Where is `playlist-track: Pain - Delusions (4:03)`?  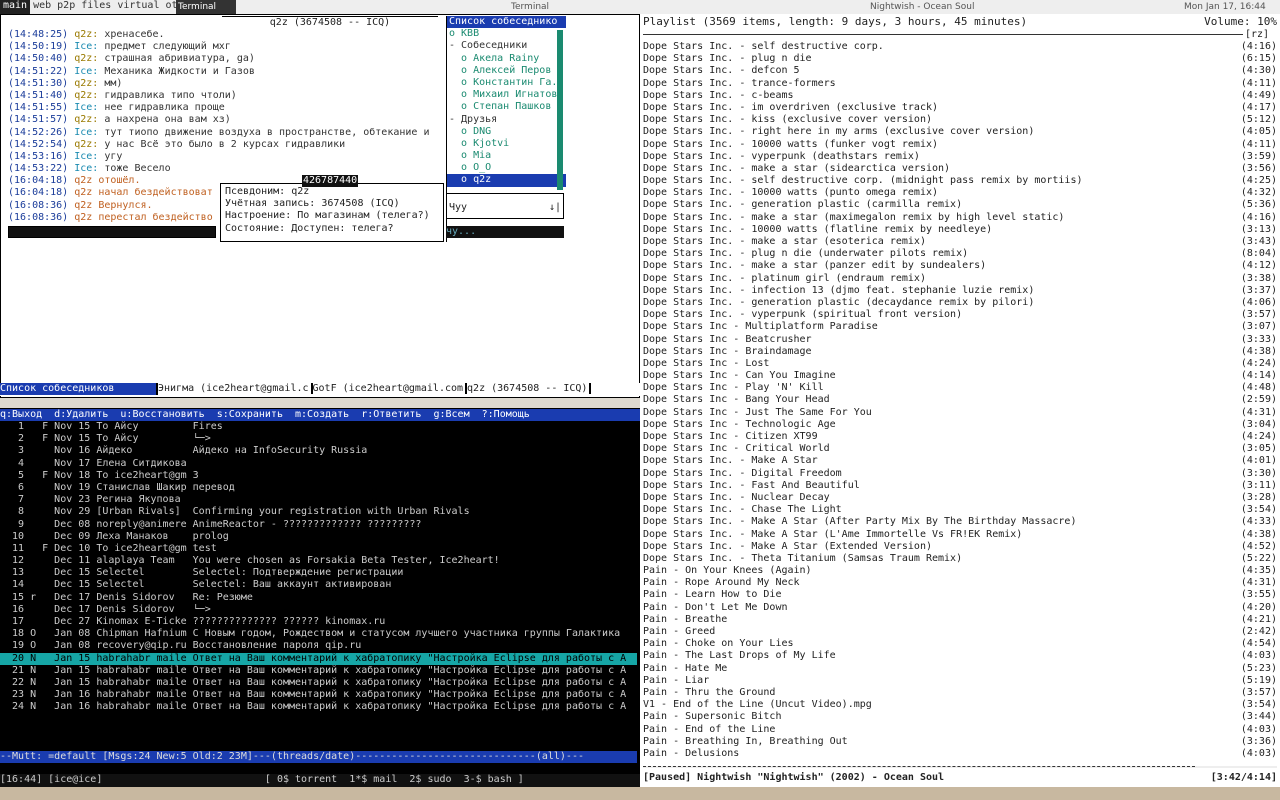
playlist-track: Pain - Delusions (4:03) is located at coordinates (960, 754).